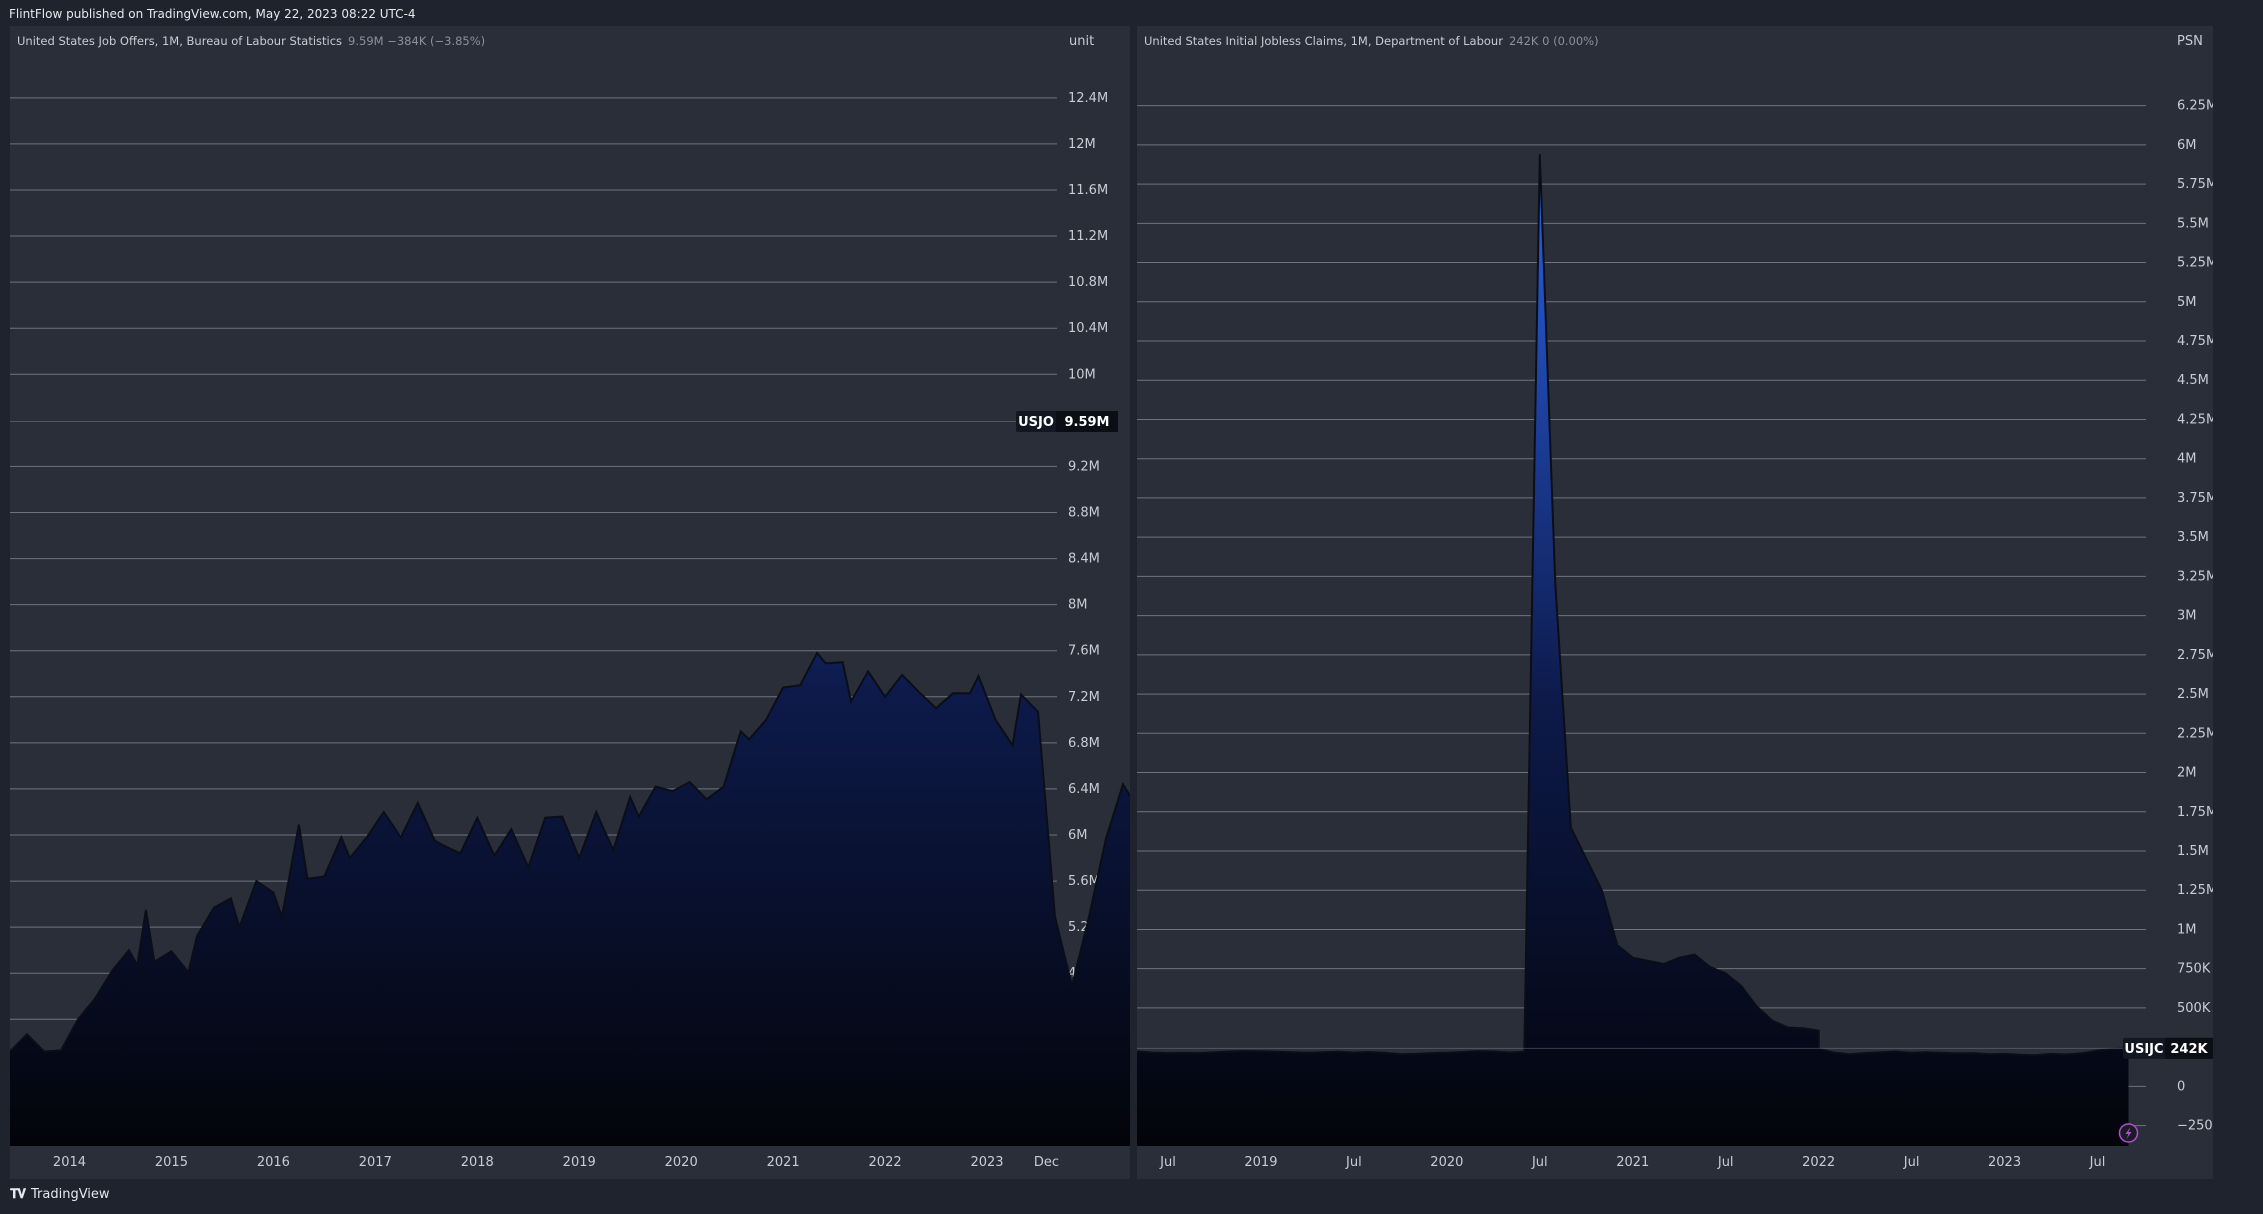 This screenshot has width=2263, height=1214. Describe the element at coordinates (1084, 697) in the screenshot. I see `y-tick-label-job-offers: 7.2M` at that location.